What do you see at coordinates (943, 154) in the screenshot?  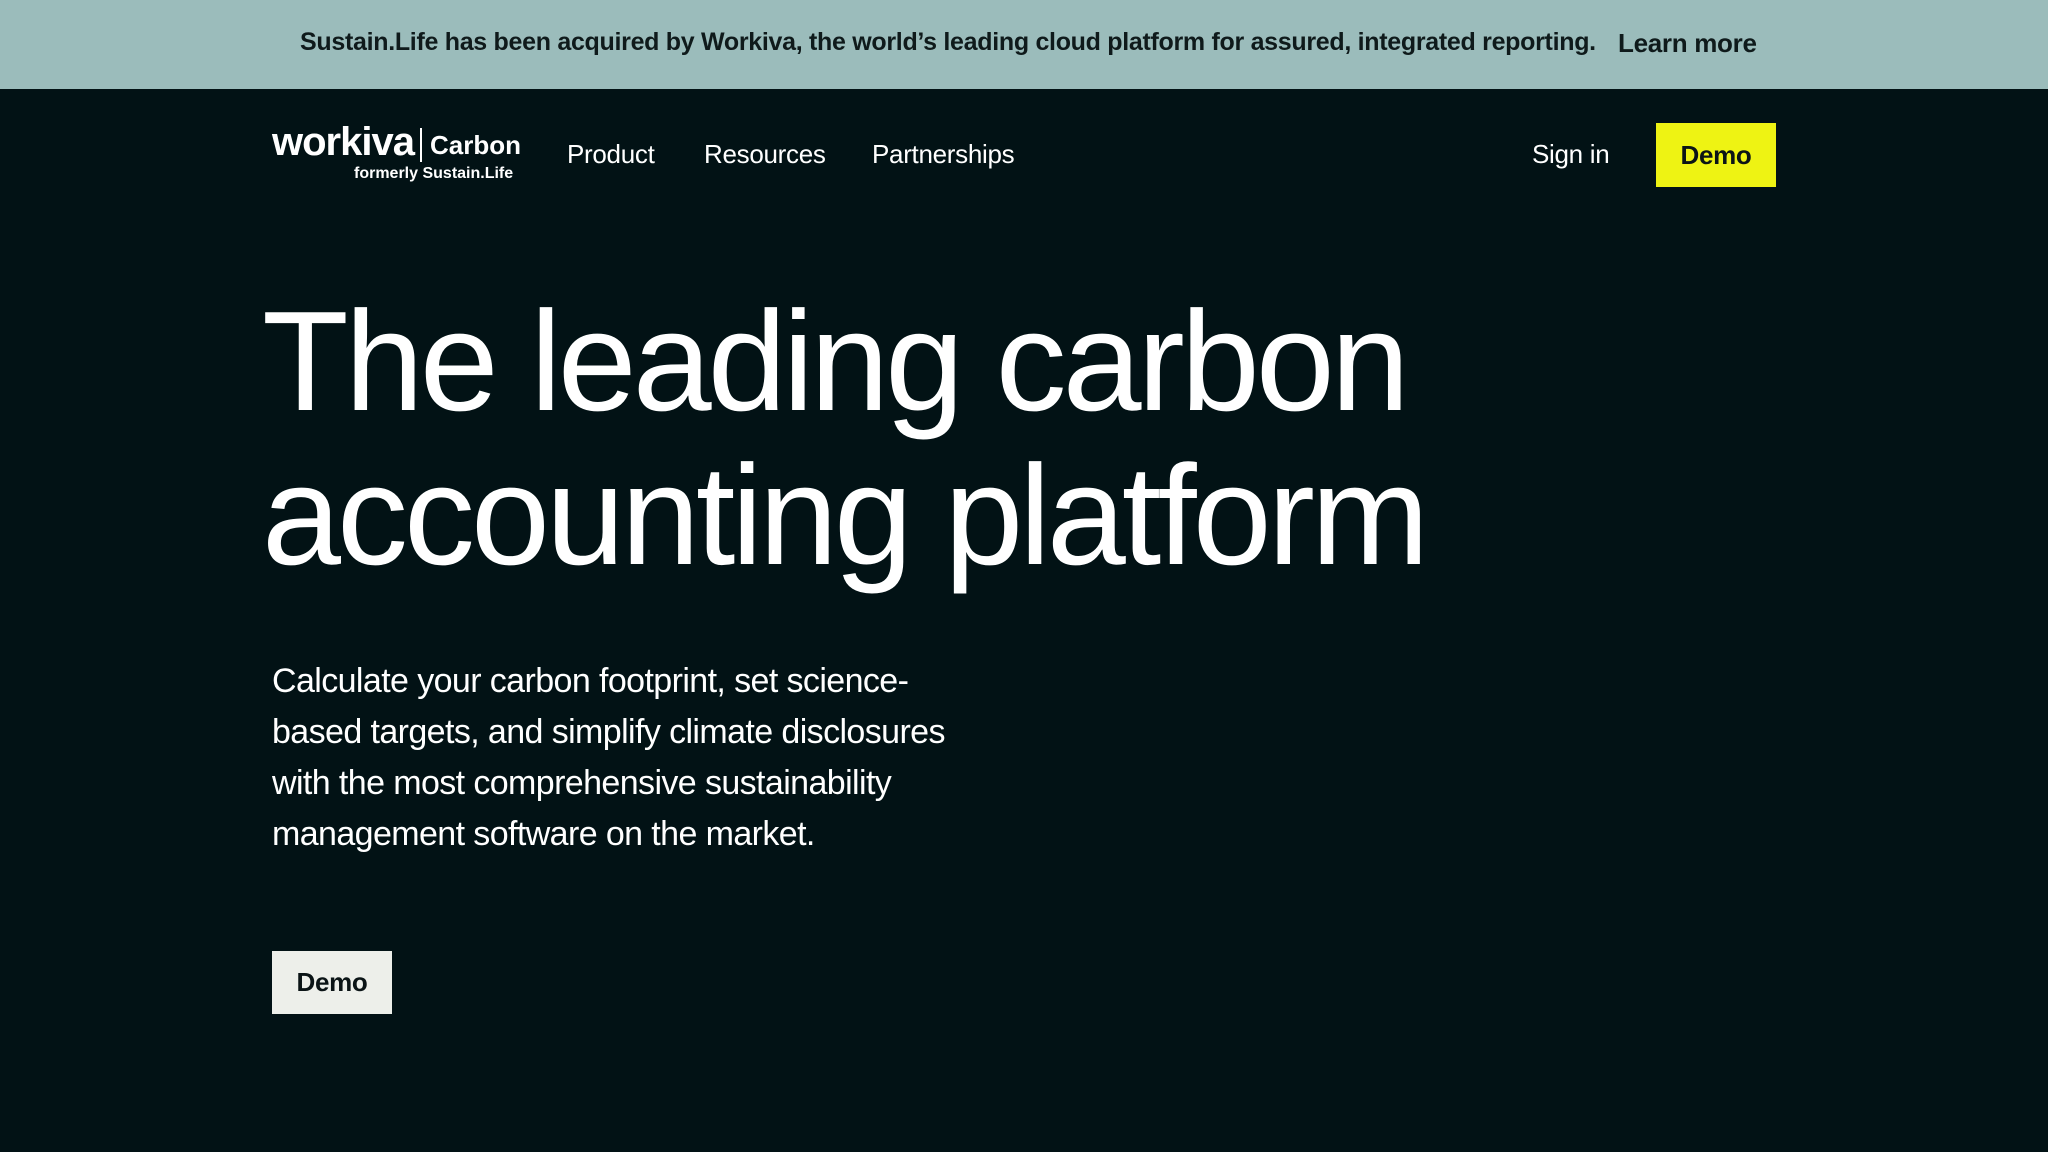 I see `nav-partnerships: Partnerships` at bounding box center [943, 154].